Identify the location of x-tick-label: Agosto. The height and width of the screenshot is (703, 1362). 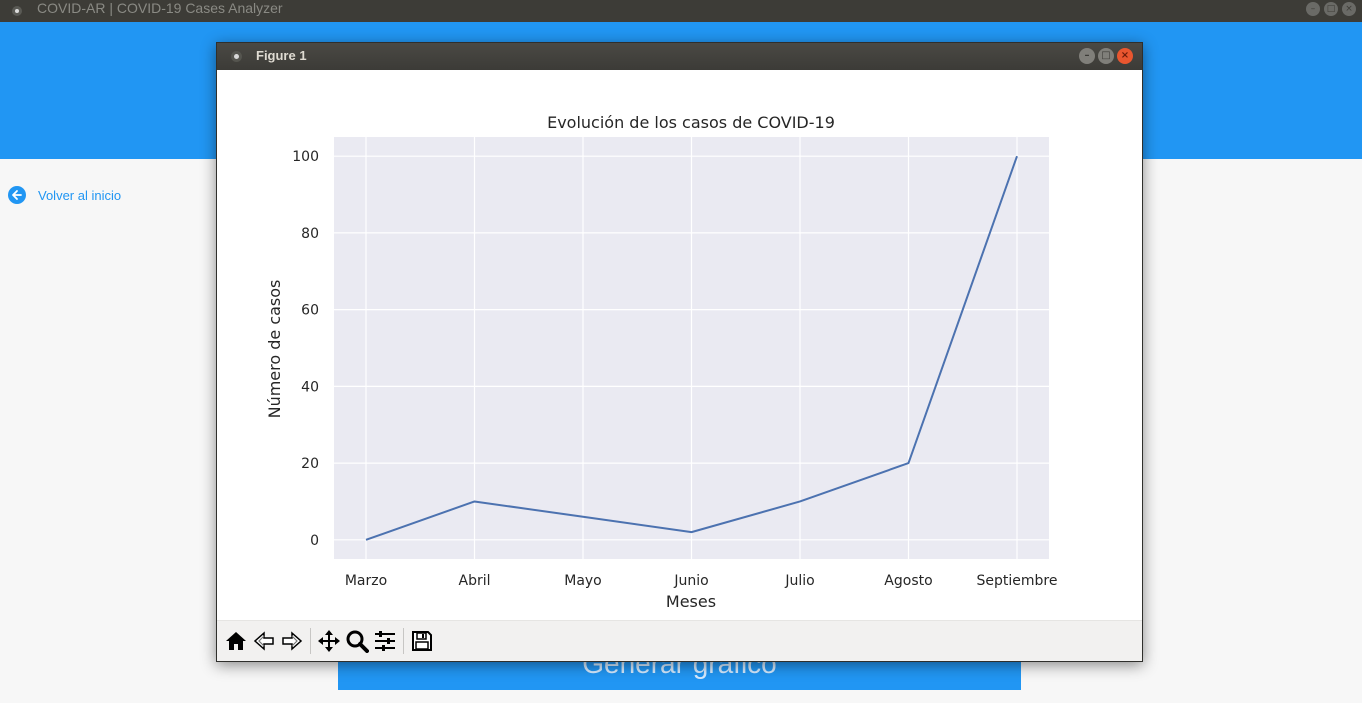
(908, 581).